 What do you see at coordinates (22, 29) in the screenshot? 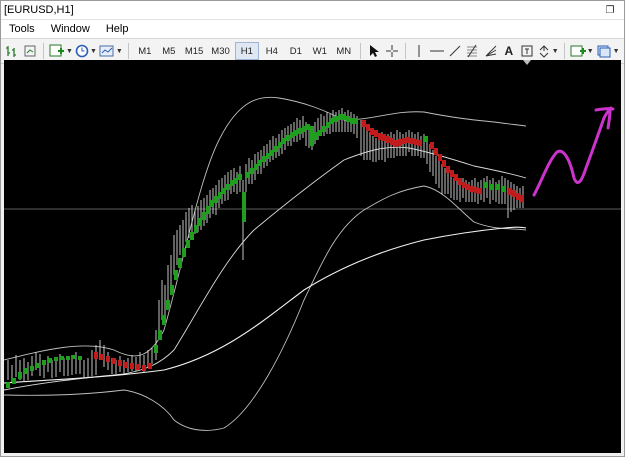
I see `menu-tools: Tools` at bounding box center [22, 29].